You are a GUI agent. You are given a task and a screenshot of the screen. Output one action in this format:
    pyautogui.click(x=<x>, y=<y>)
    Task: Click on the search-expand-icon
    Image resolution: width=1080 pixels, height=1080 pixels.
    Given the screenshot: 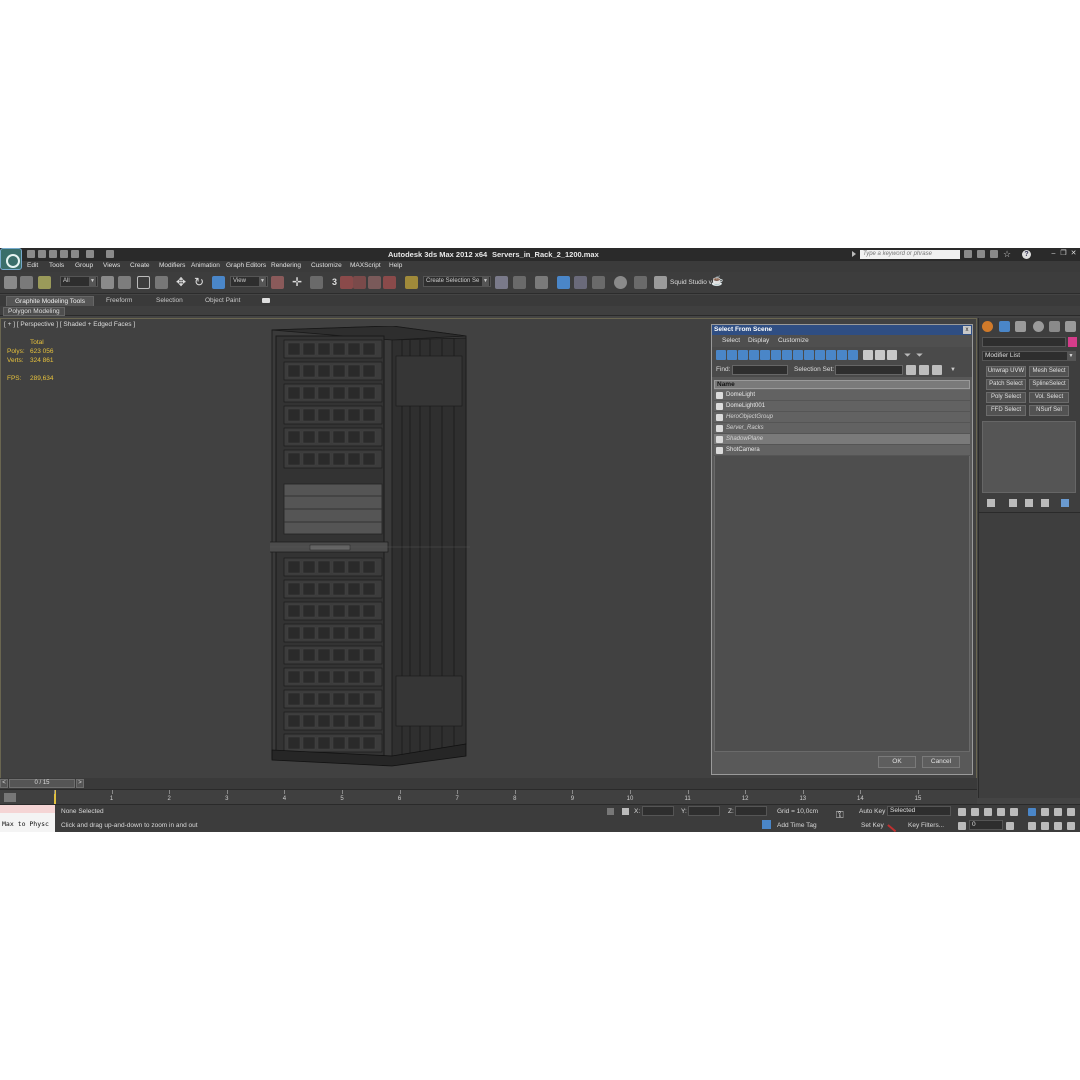 What is the action you would take?
    pyautogui.click(x=854, y=254)
    